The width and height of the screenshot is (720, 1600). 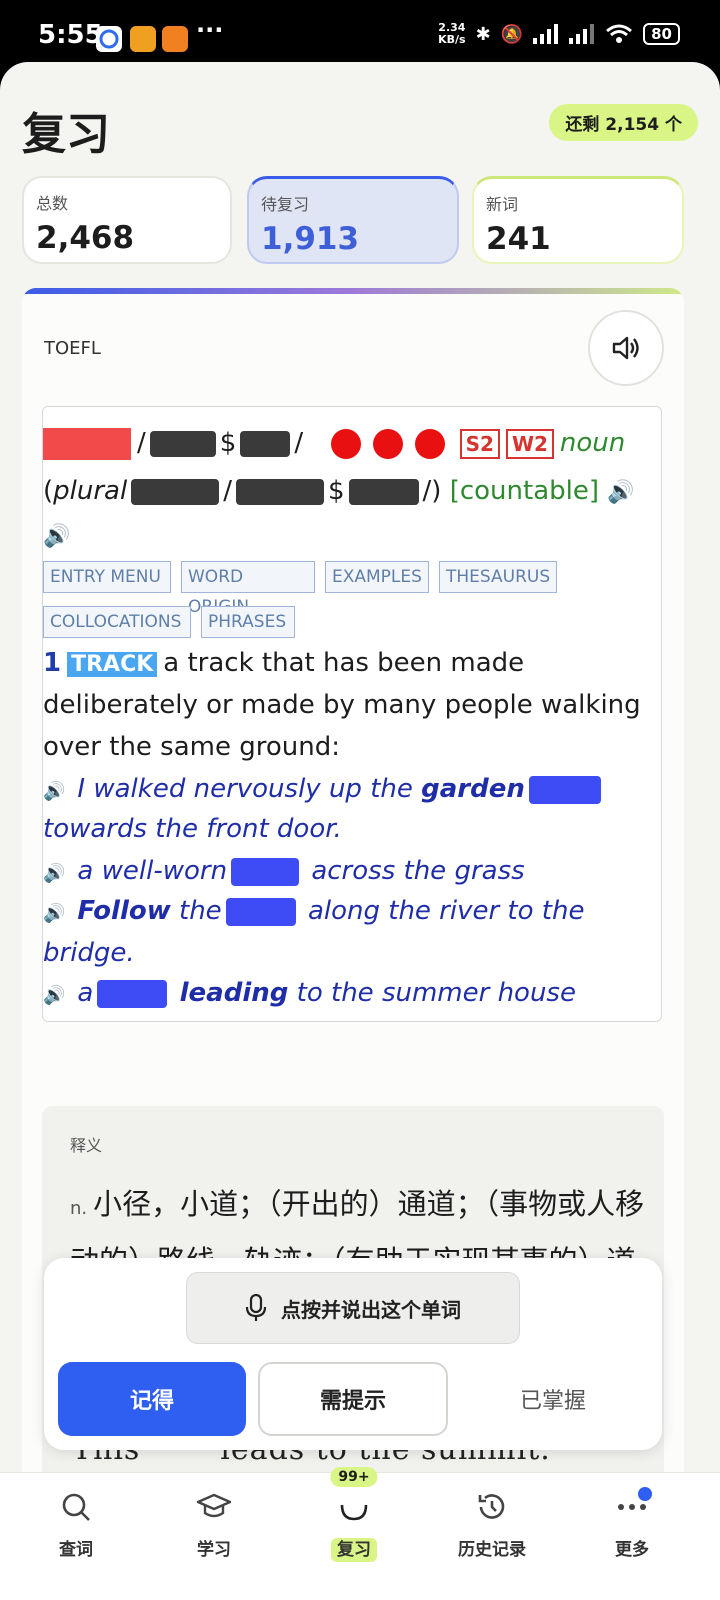 I want to click on meaning-title: 释义, so click(x=86, y=1145).